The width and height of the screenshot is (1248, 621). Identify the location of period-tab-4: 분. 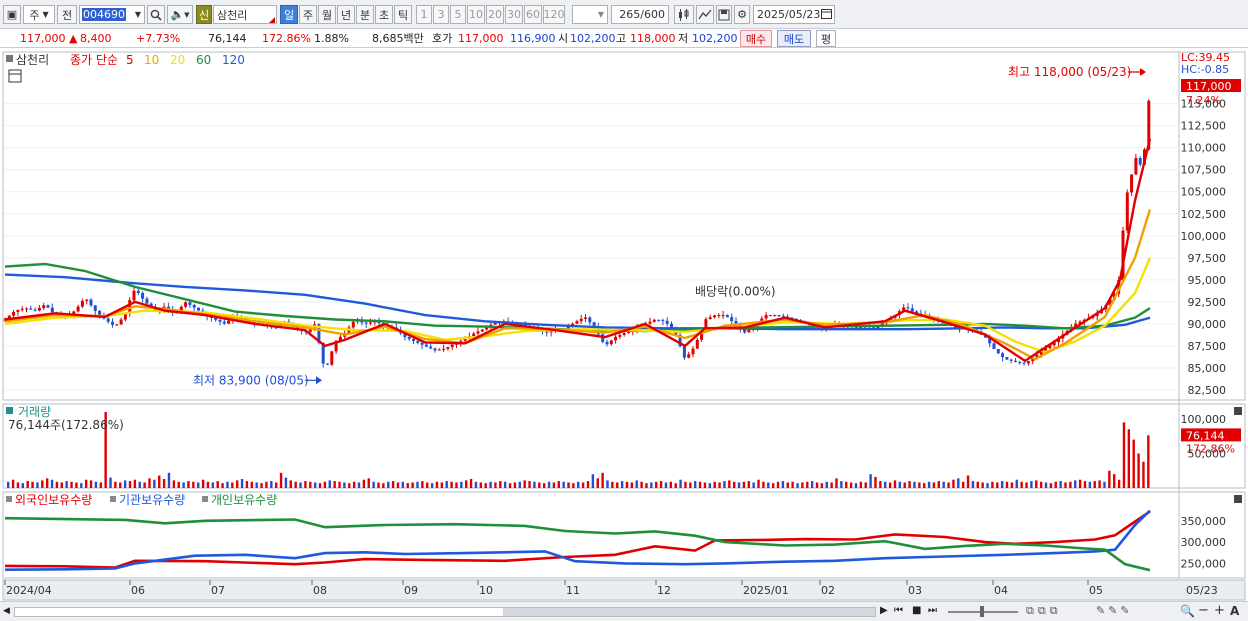
(365, 14).